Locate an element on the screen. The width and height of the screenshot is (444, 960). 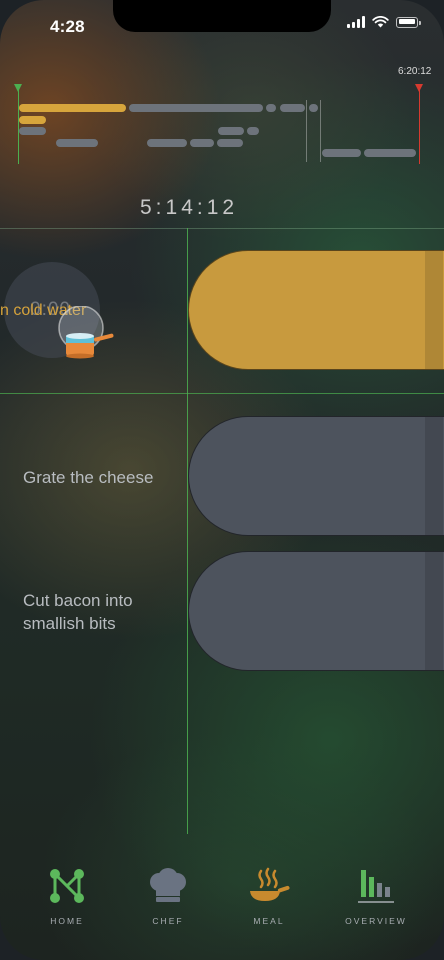
status-time: 4:28 is located at coordinates (67, 26).